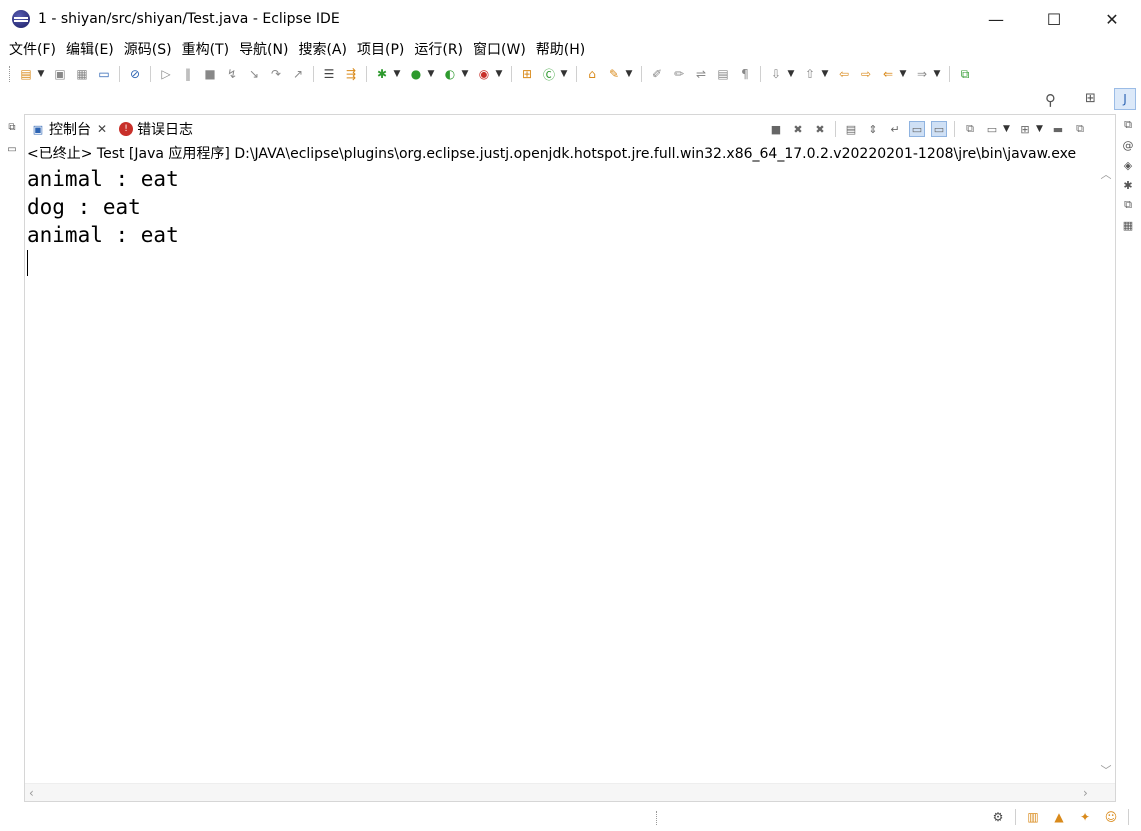  I want to click on wand-icon: ✦, so click(1085, 817).